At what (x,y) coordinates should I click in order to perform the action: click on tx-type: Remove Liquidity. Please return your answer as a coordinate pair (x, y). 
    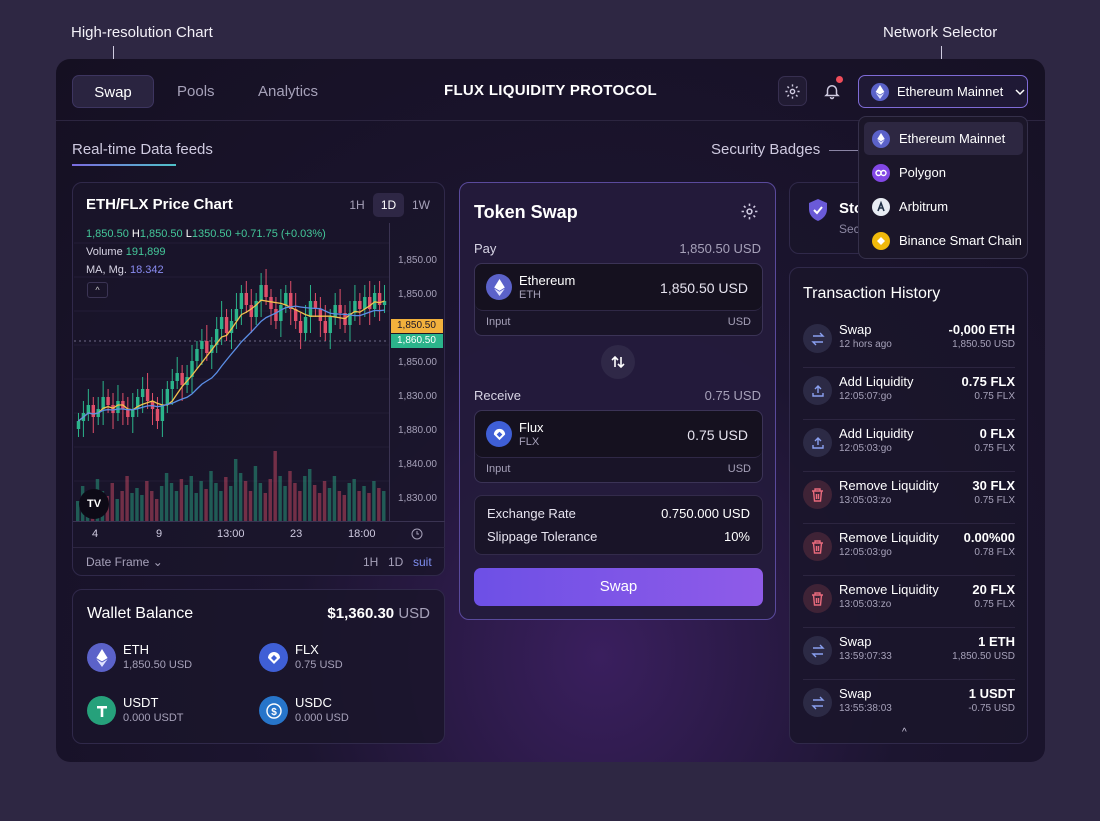
    Looking at the image, I should click on (889, 485).